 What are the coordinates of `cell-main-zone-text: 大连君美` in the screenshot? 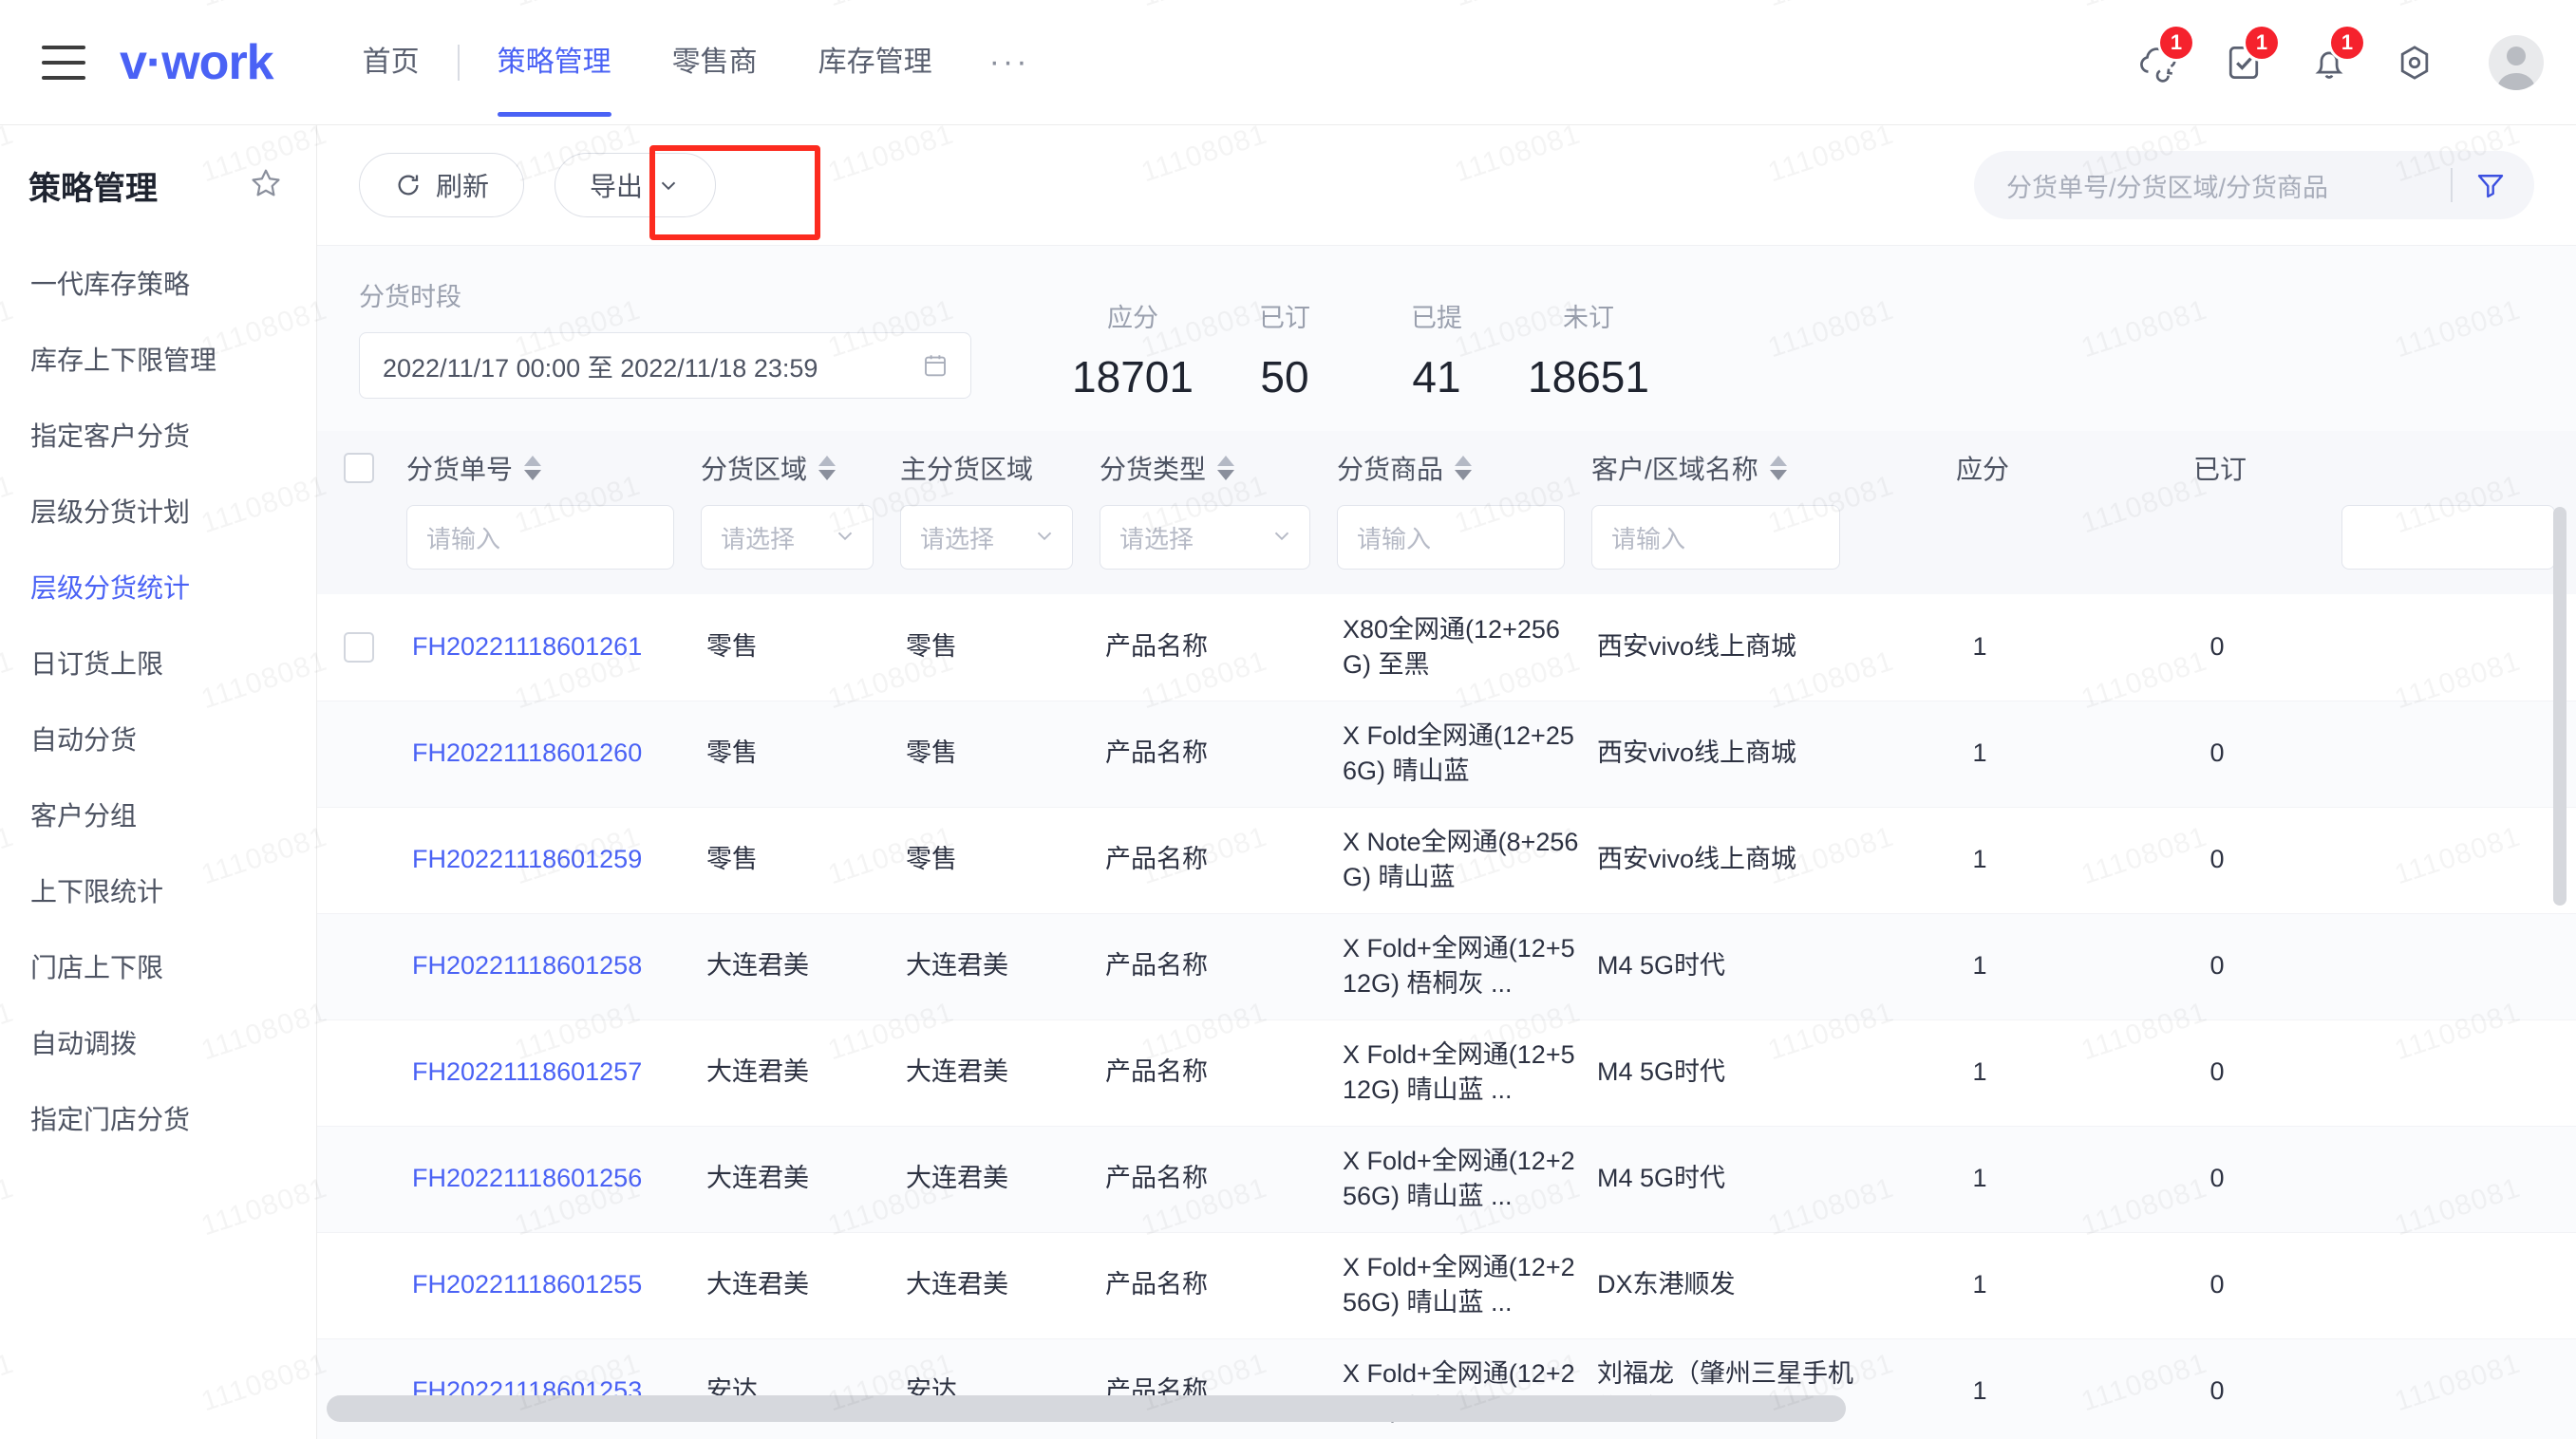 It's located at (957, 1178).